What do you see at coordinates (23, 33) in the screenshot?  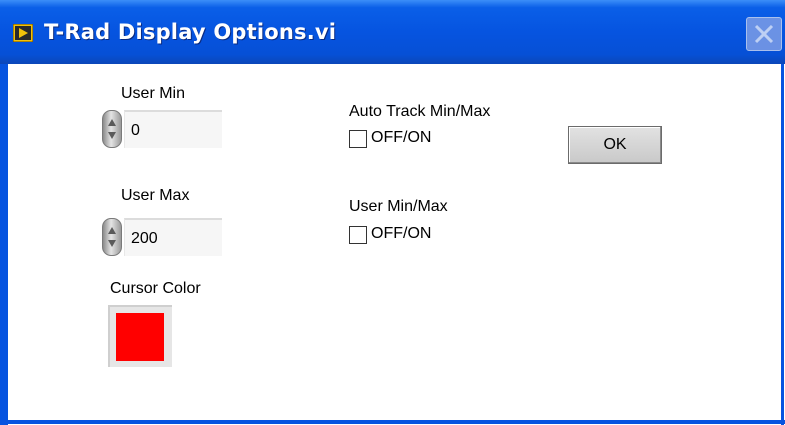 I see `labview-vi-icon` at bounding box center [23, 33].